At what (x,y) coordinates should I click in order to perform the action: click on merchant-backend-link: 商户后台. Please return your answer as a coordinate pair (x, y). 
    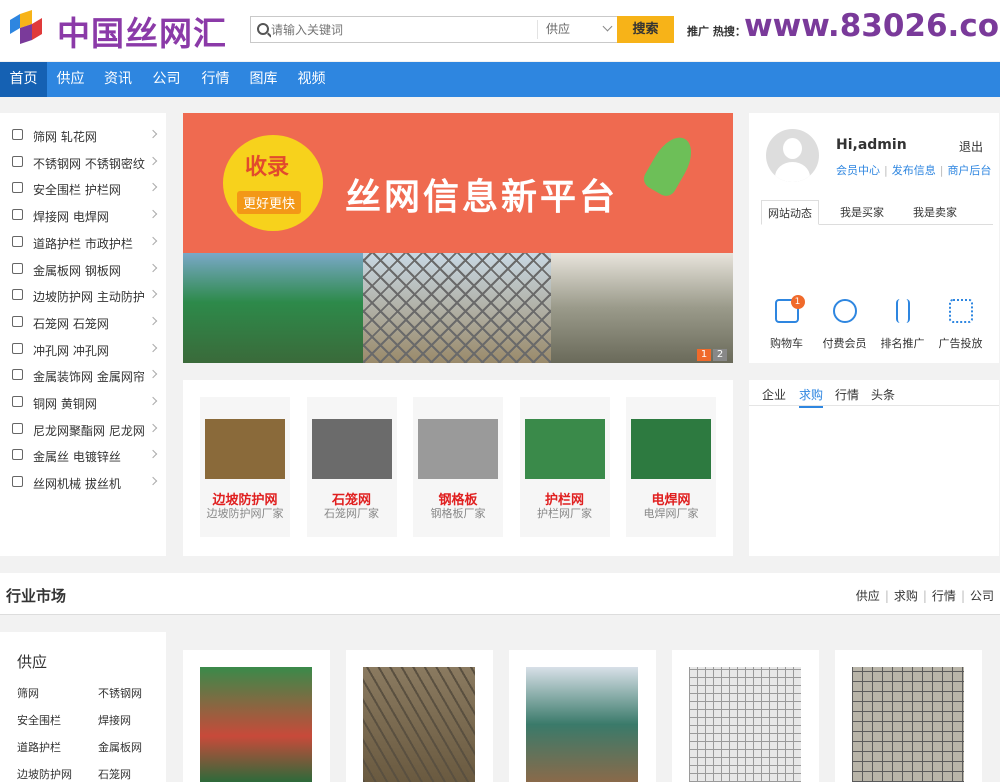
    Looking at the image, I should click on (969, 170).